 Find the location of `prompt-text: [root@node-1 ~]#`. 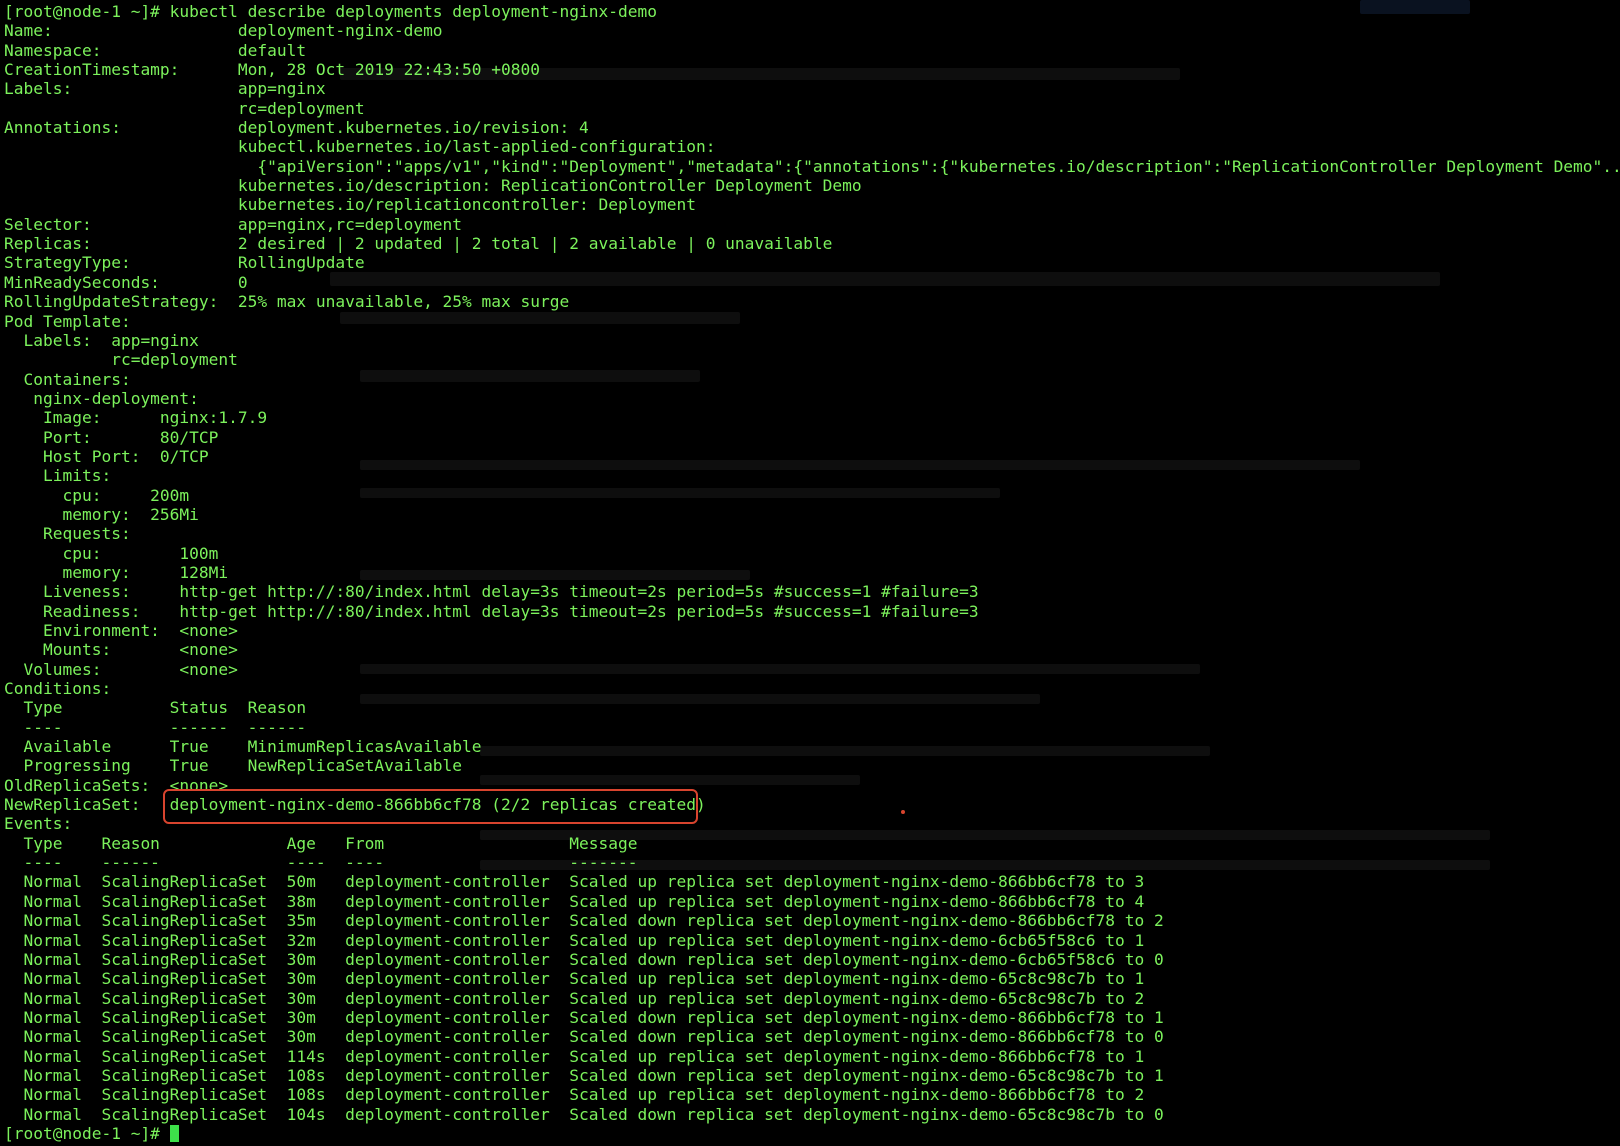

prompt-text: [root@node-1 ~]# is located at coordinates (87, 1133).